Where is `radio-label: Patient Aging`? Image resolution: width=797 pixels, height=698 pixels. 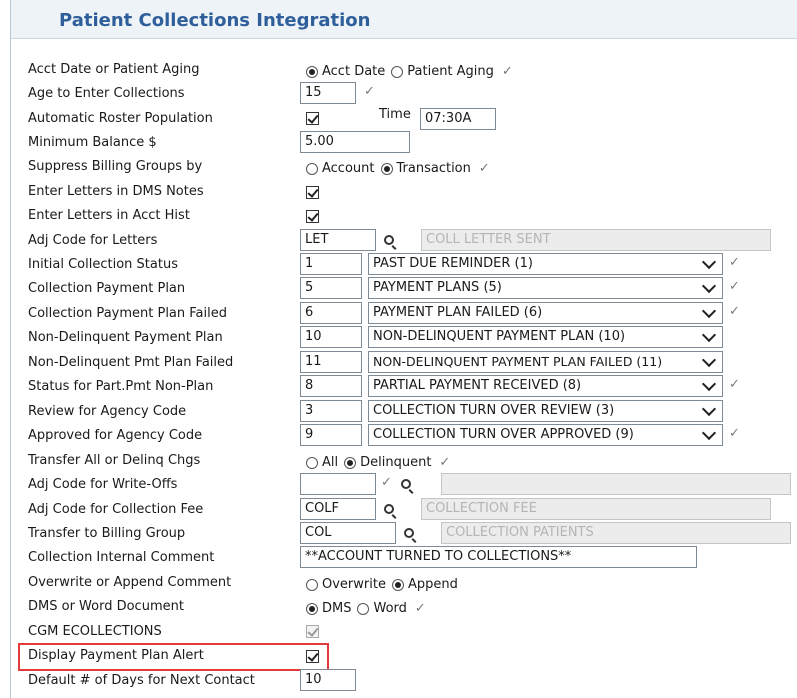
radio-label: Patient Aging is located at coordinates (450, 71).